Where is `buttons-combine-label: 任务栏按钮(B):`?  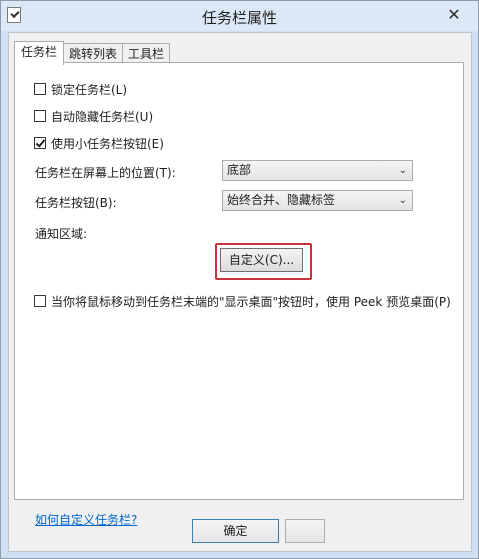 buttons-combine-label: 任务栏按钮(B): is located at coordinates (76, 203).